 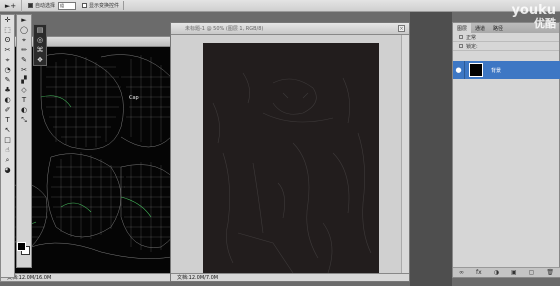 I want to click on crop-tool-icon: ✂, so click(x=7, y=50).